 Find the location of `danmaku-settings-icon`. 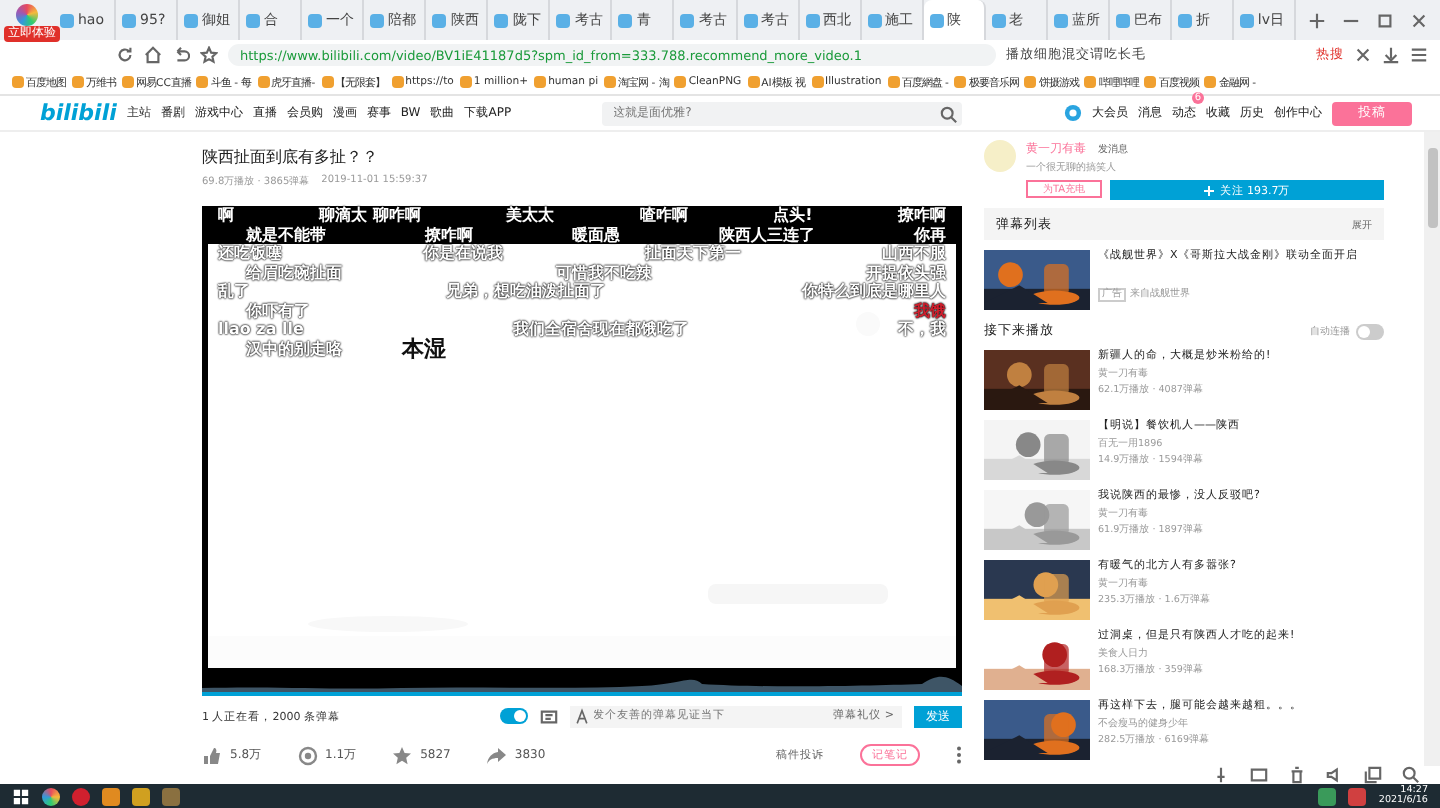

danmaku-settings-icon is located at coordinates (548, 716).